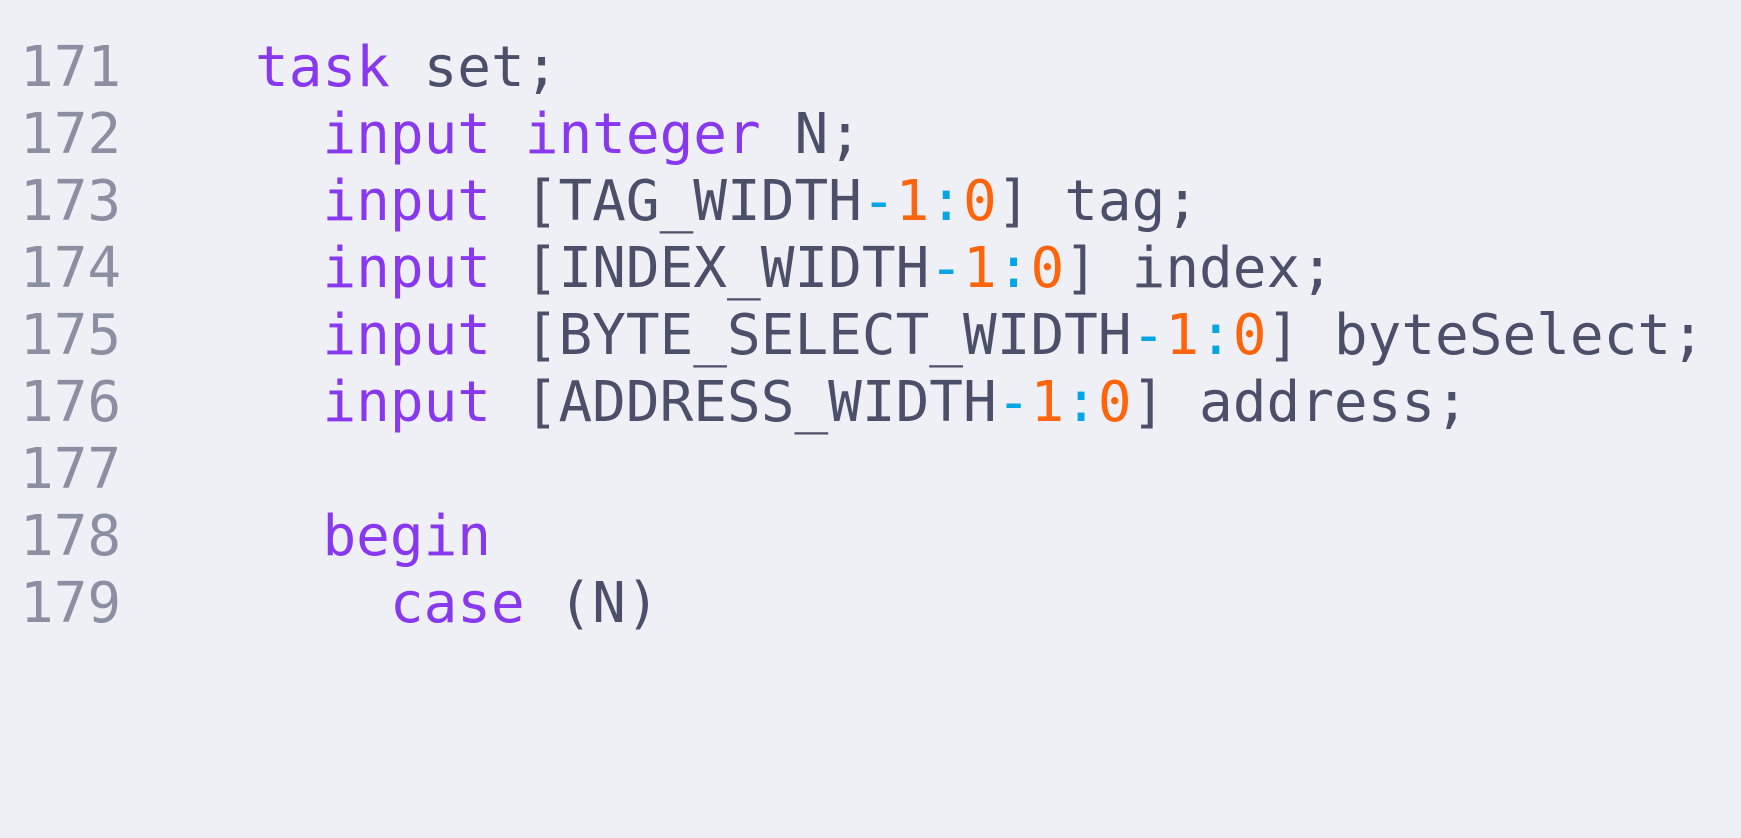 The image size is (1741, 838). I want to click on line-number: 179, so click(71, 603).